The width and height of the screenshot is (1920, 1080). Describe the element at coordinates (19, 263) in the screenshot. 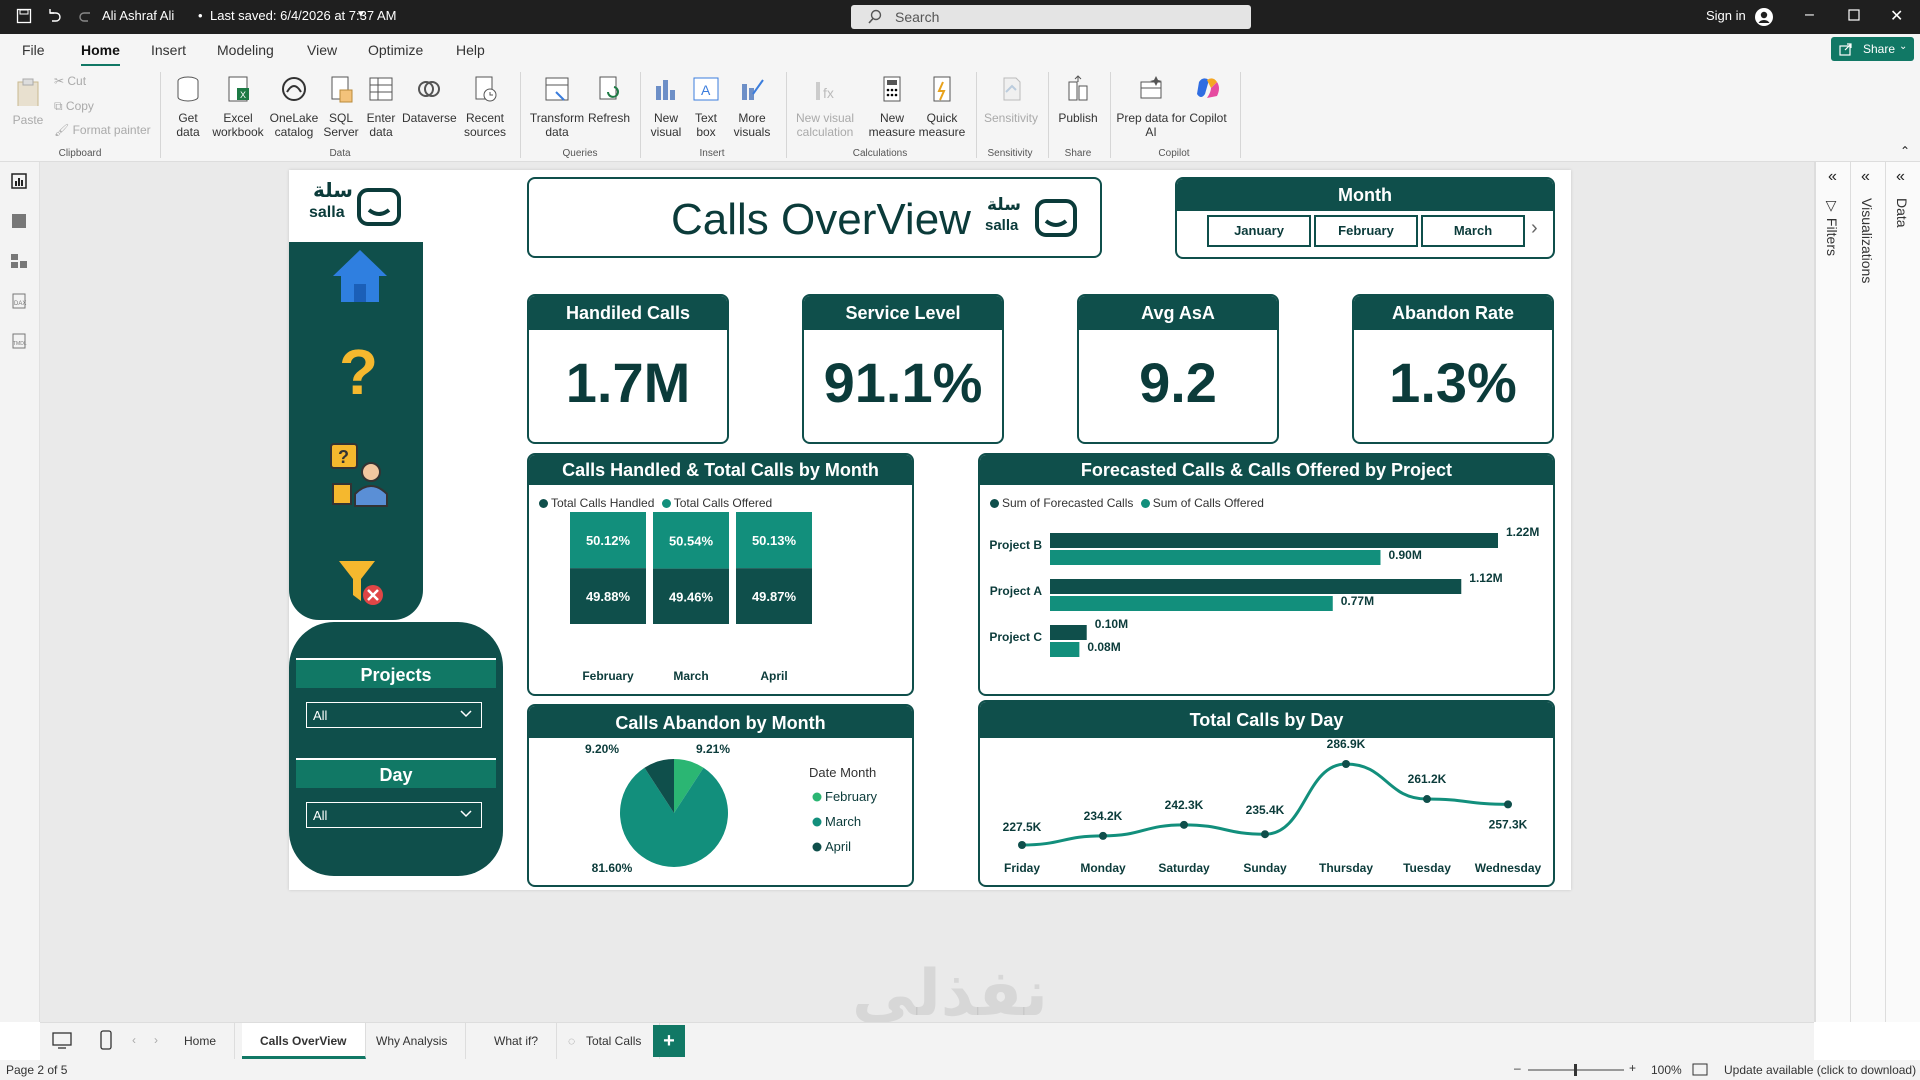

I see `model-view-icon` at that location.